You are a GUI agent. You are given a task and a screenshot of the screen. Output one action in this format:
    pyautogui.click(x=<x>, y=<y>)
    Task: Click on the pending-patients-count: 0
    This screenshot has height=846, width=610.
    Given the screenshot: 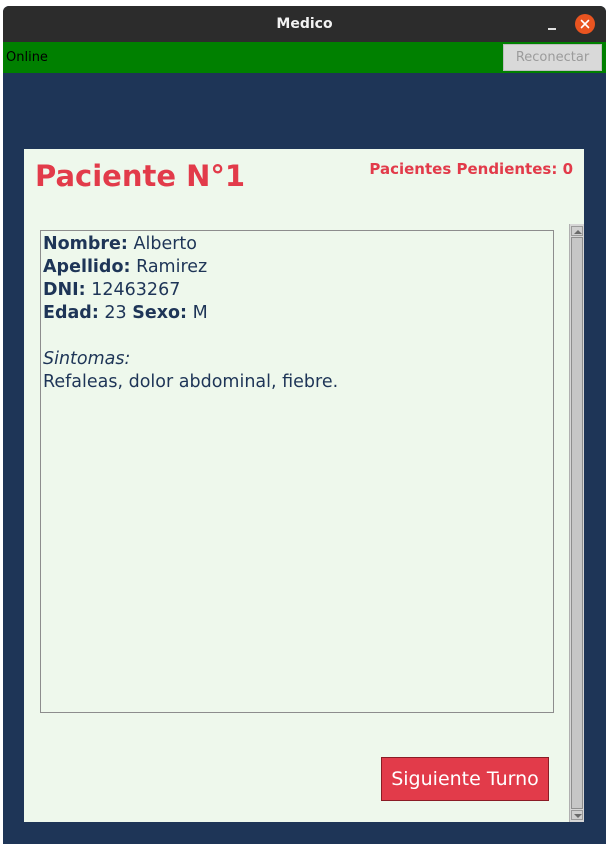 What is the action you would take?
    pyautogui.click(x=567, y=169)
    